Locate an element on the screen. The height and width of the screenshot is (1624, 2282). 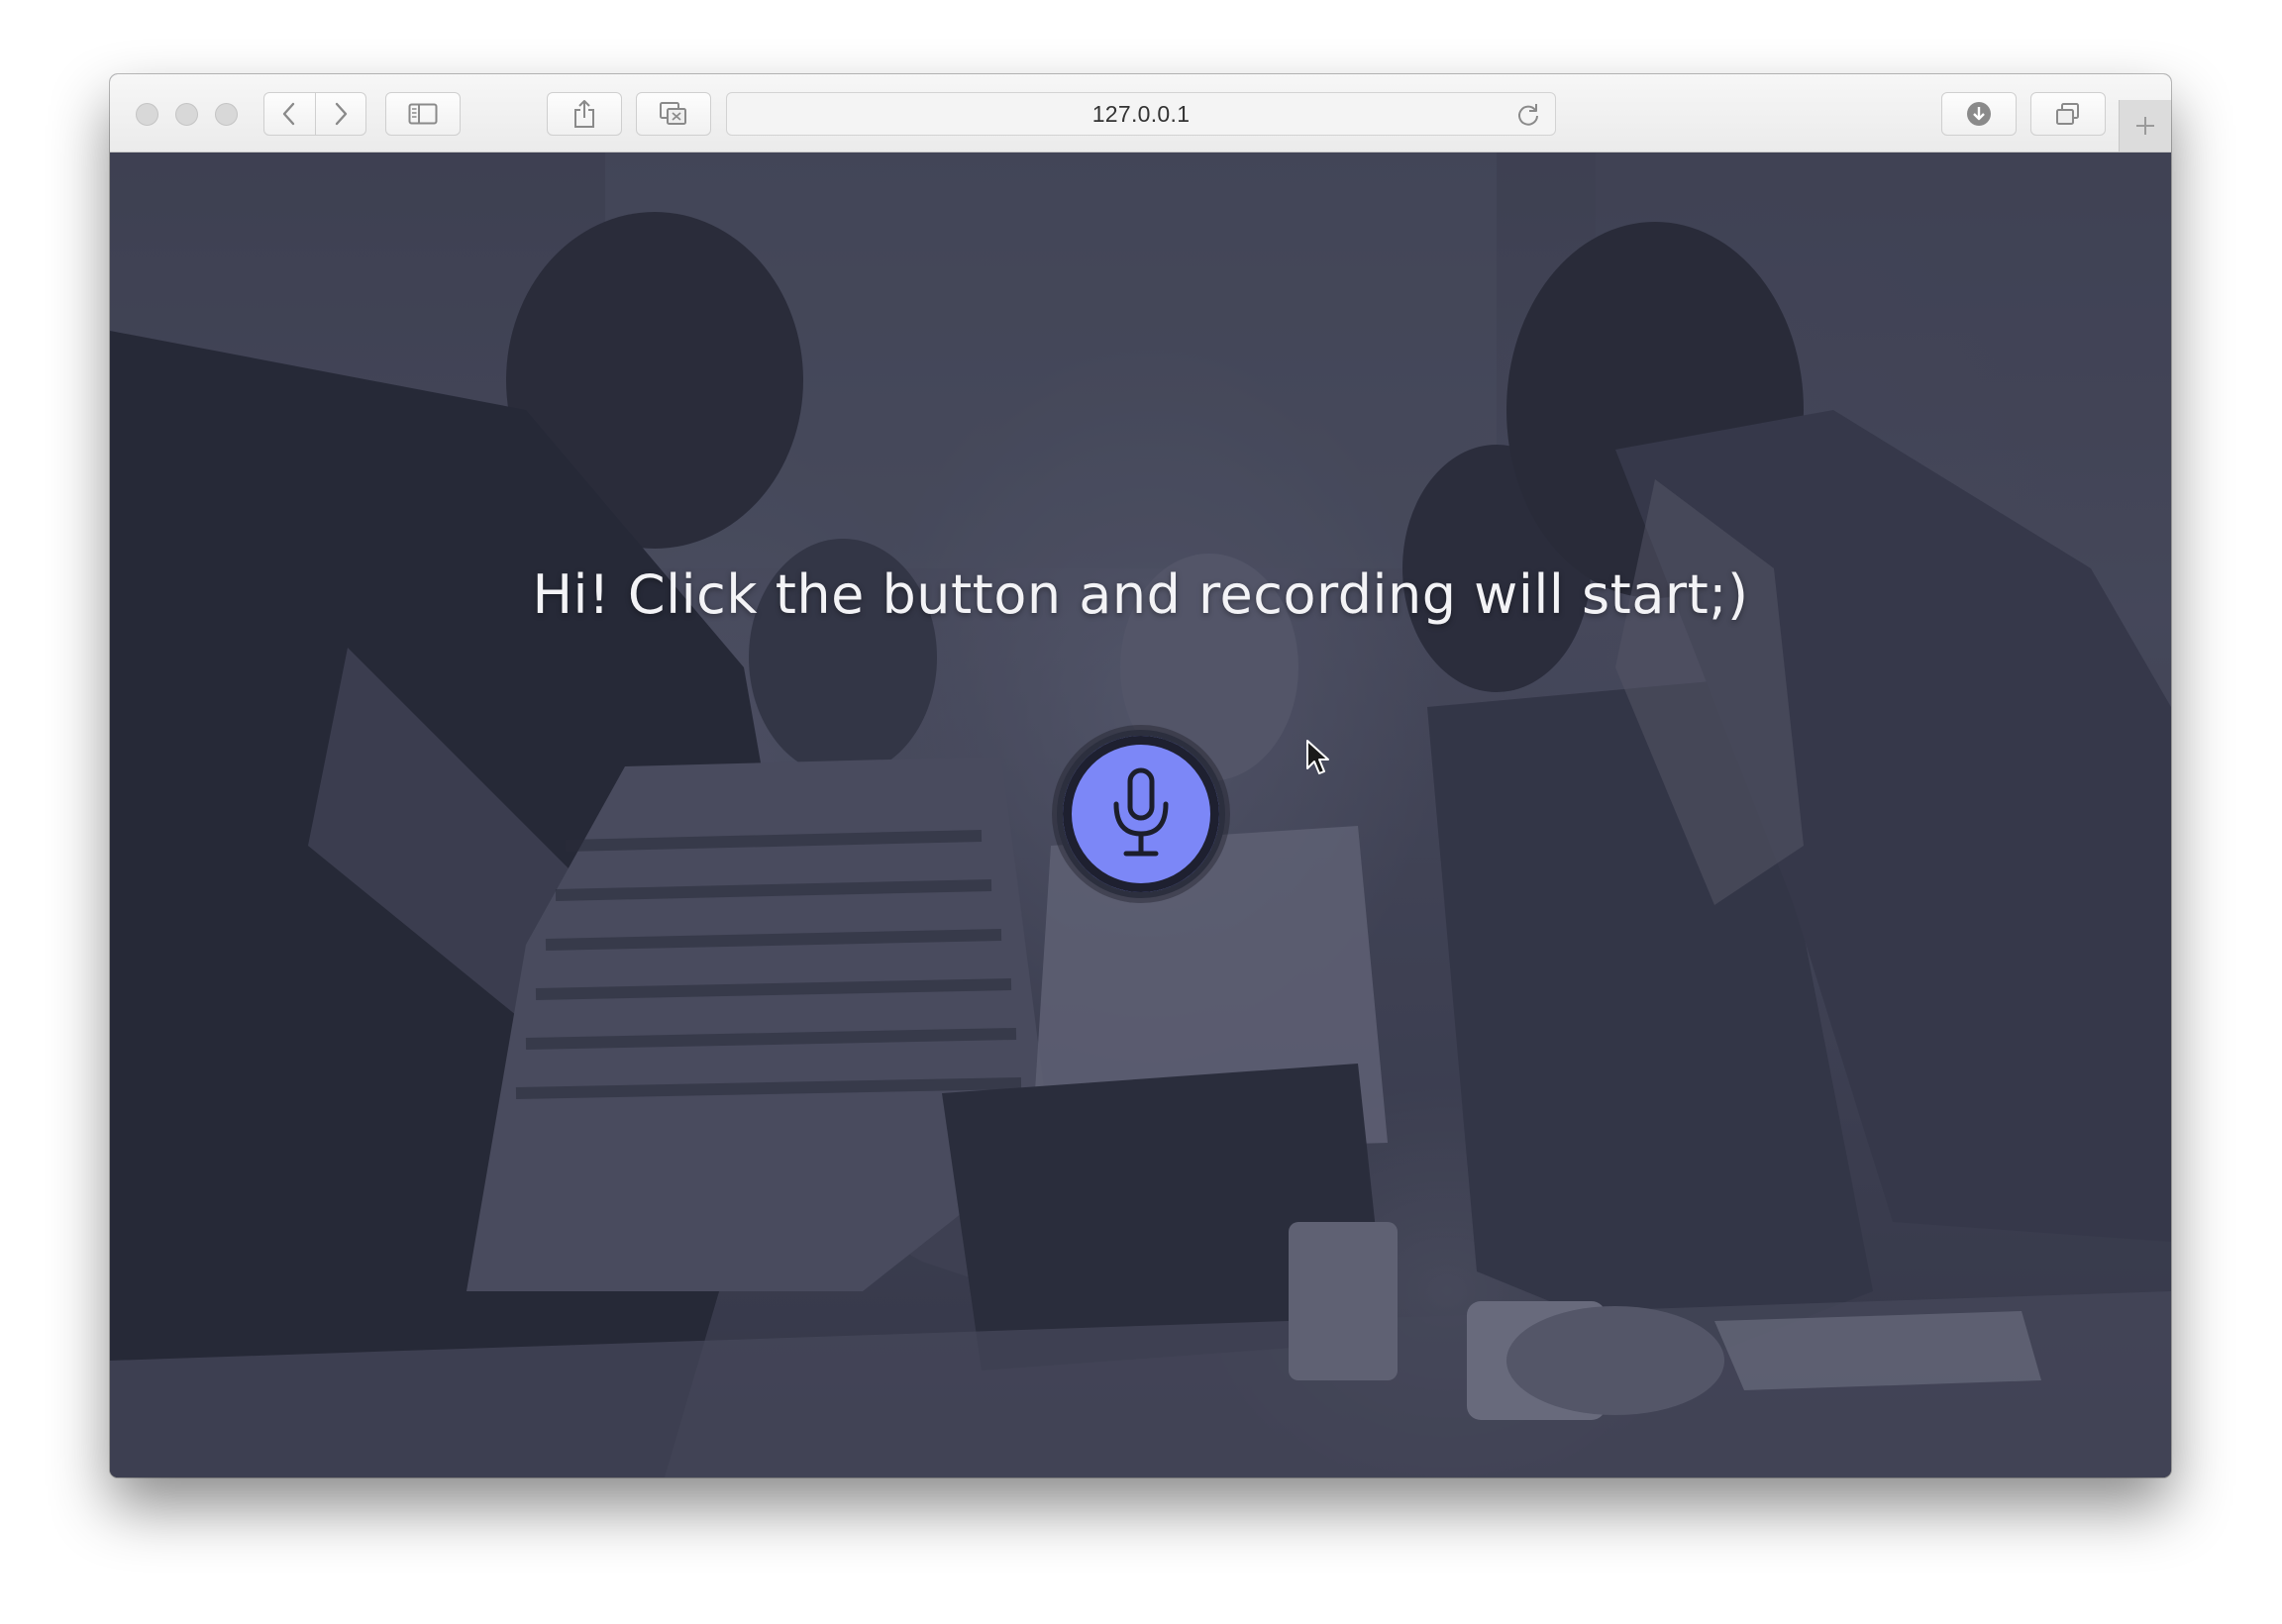
record-button is located at coordinates (1141, 814).